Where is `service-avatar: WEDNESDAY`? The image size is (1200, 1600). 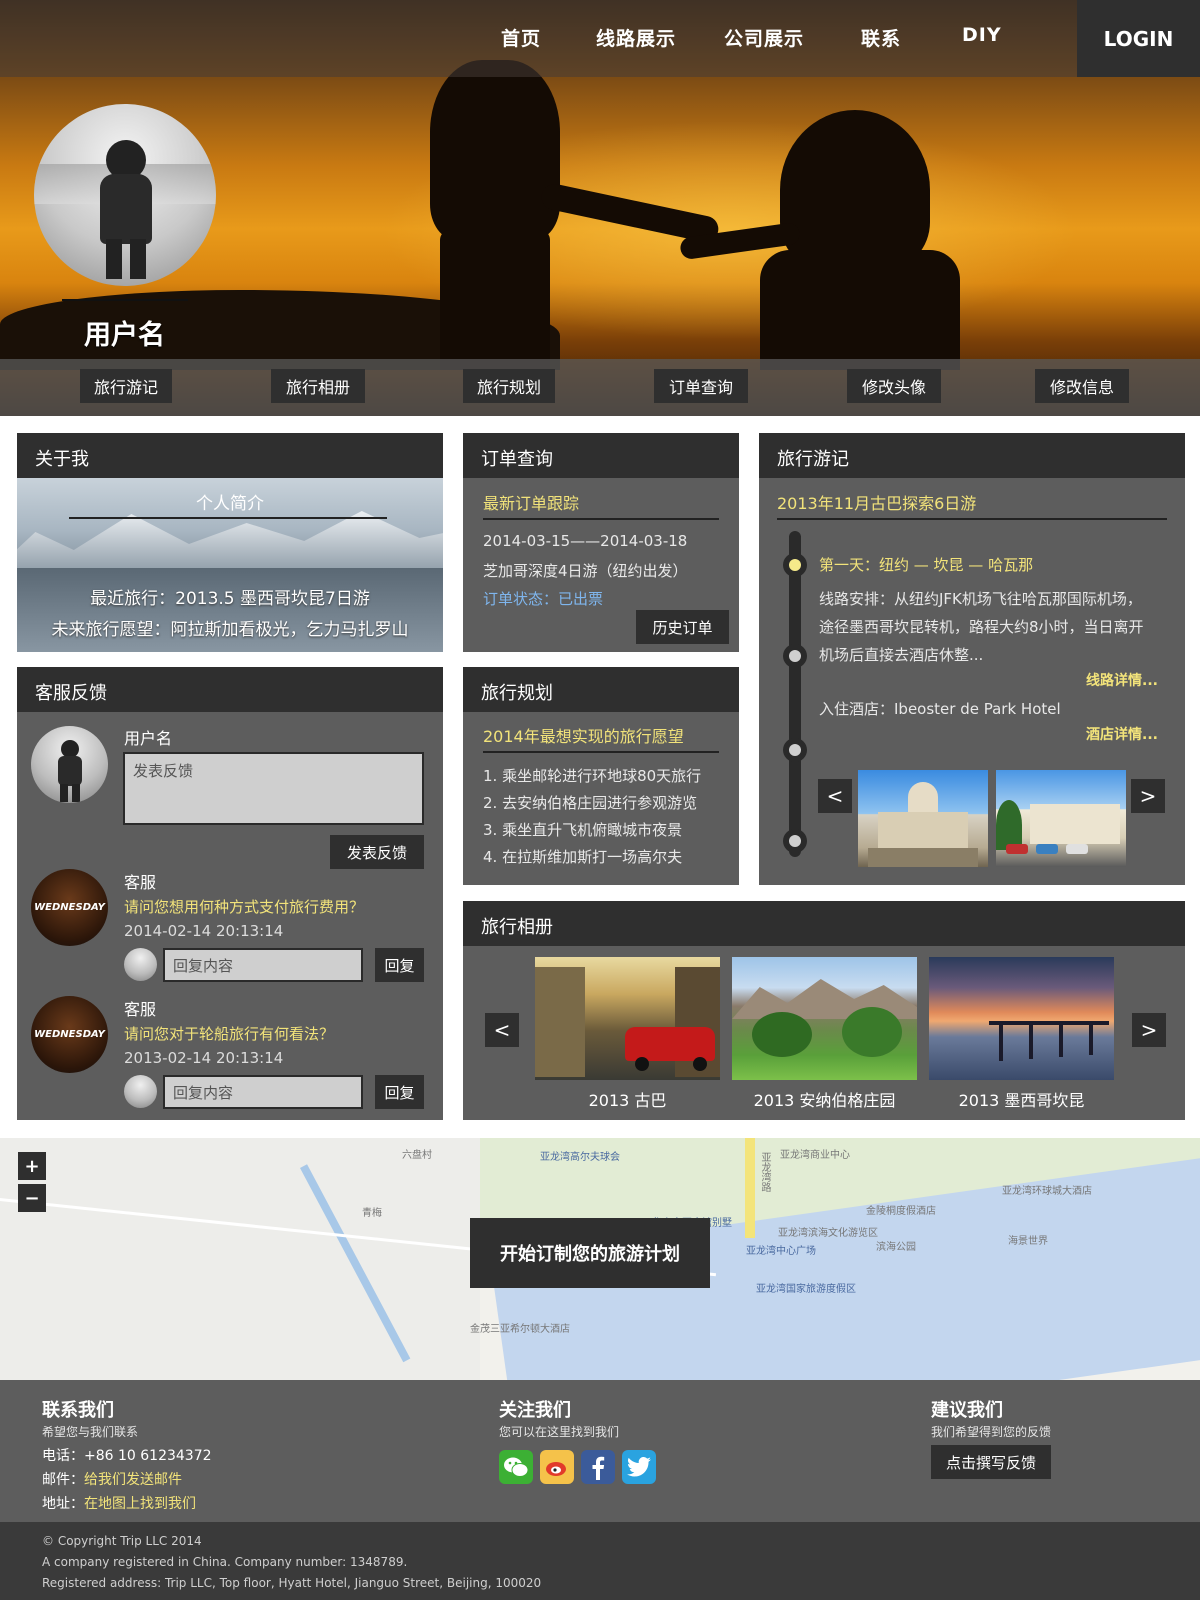 service-avatar: WEDNESDAY is located at coordinates (69, 1034).